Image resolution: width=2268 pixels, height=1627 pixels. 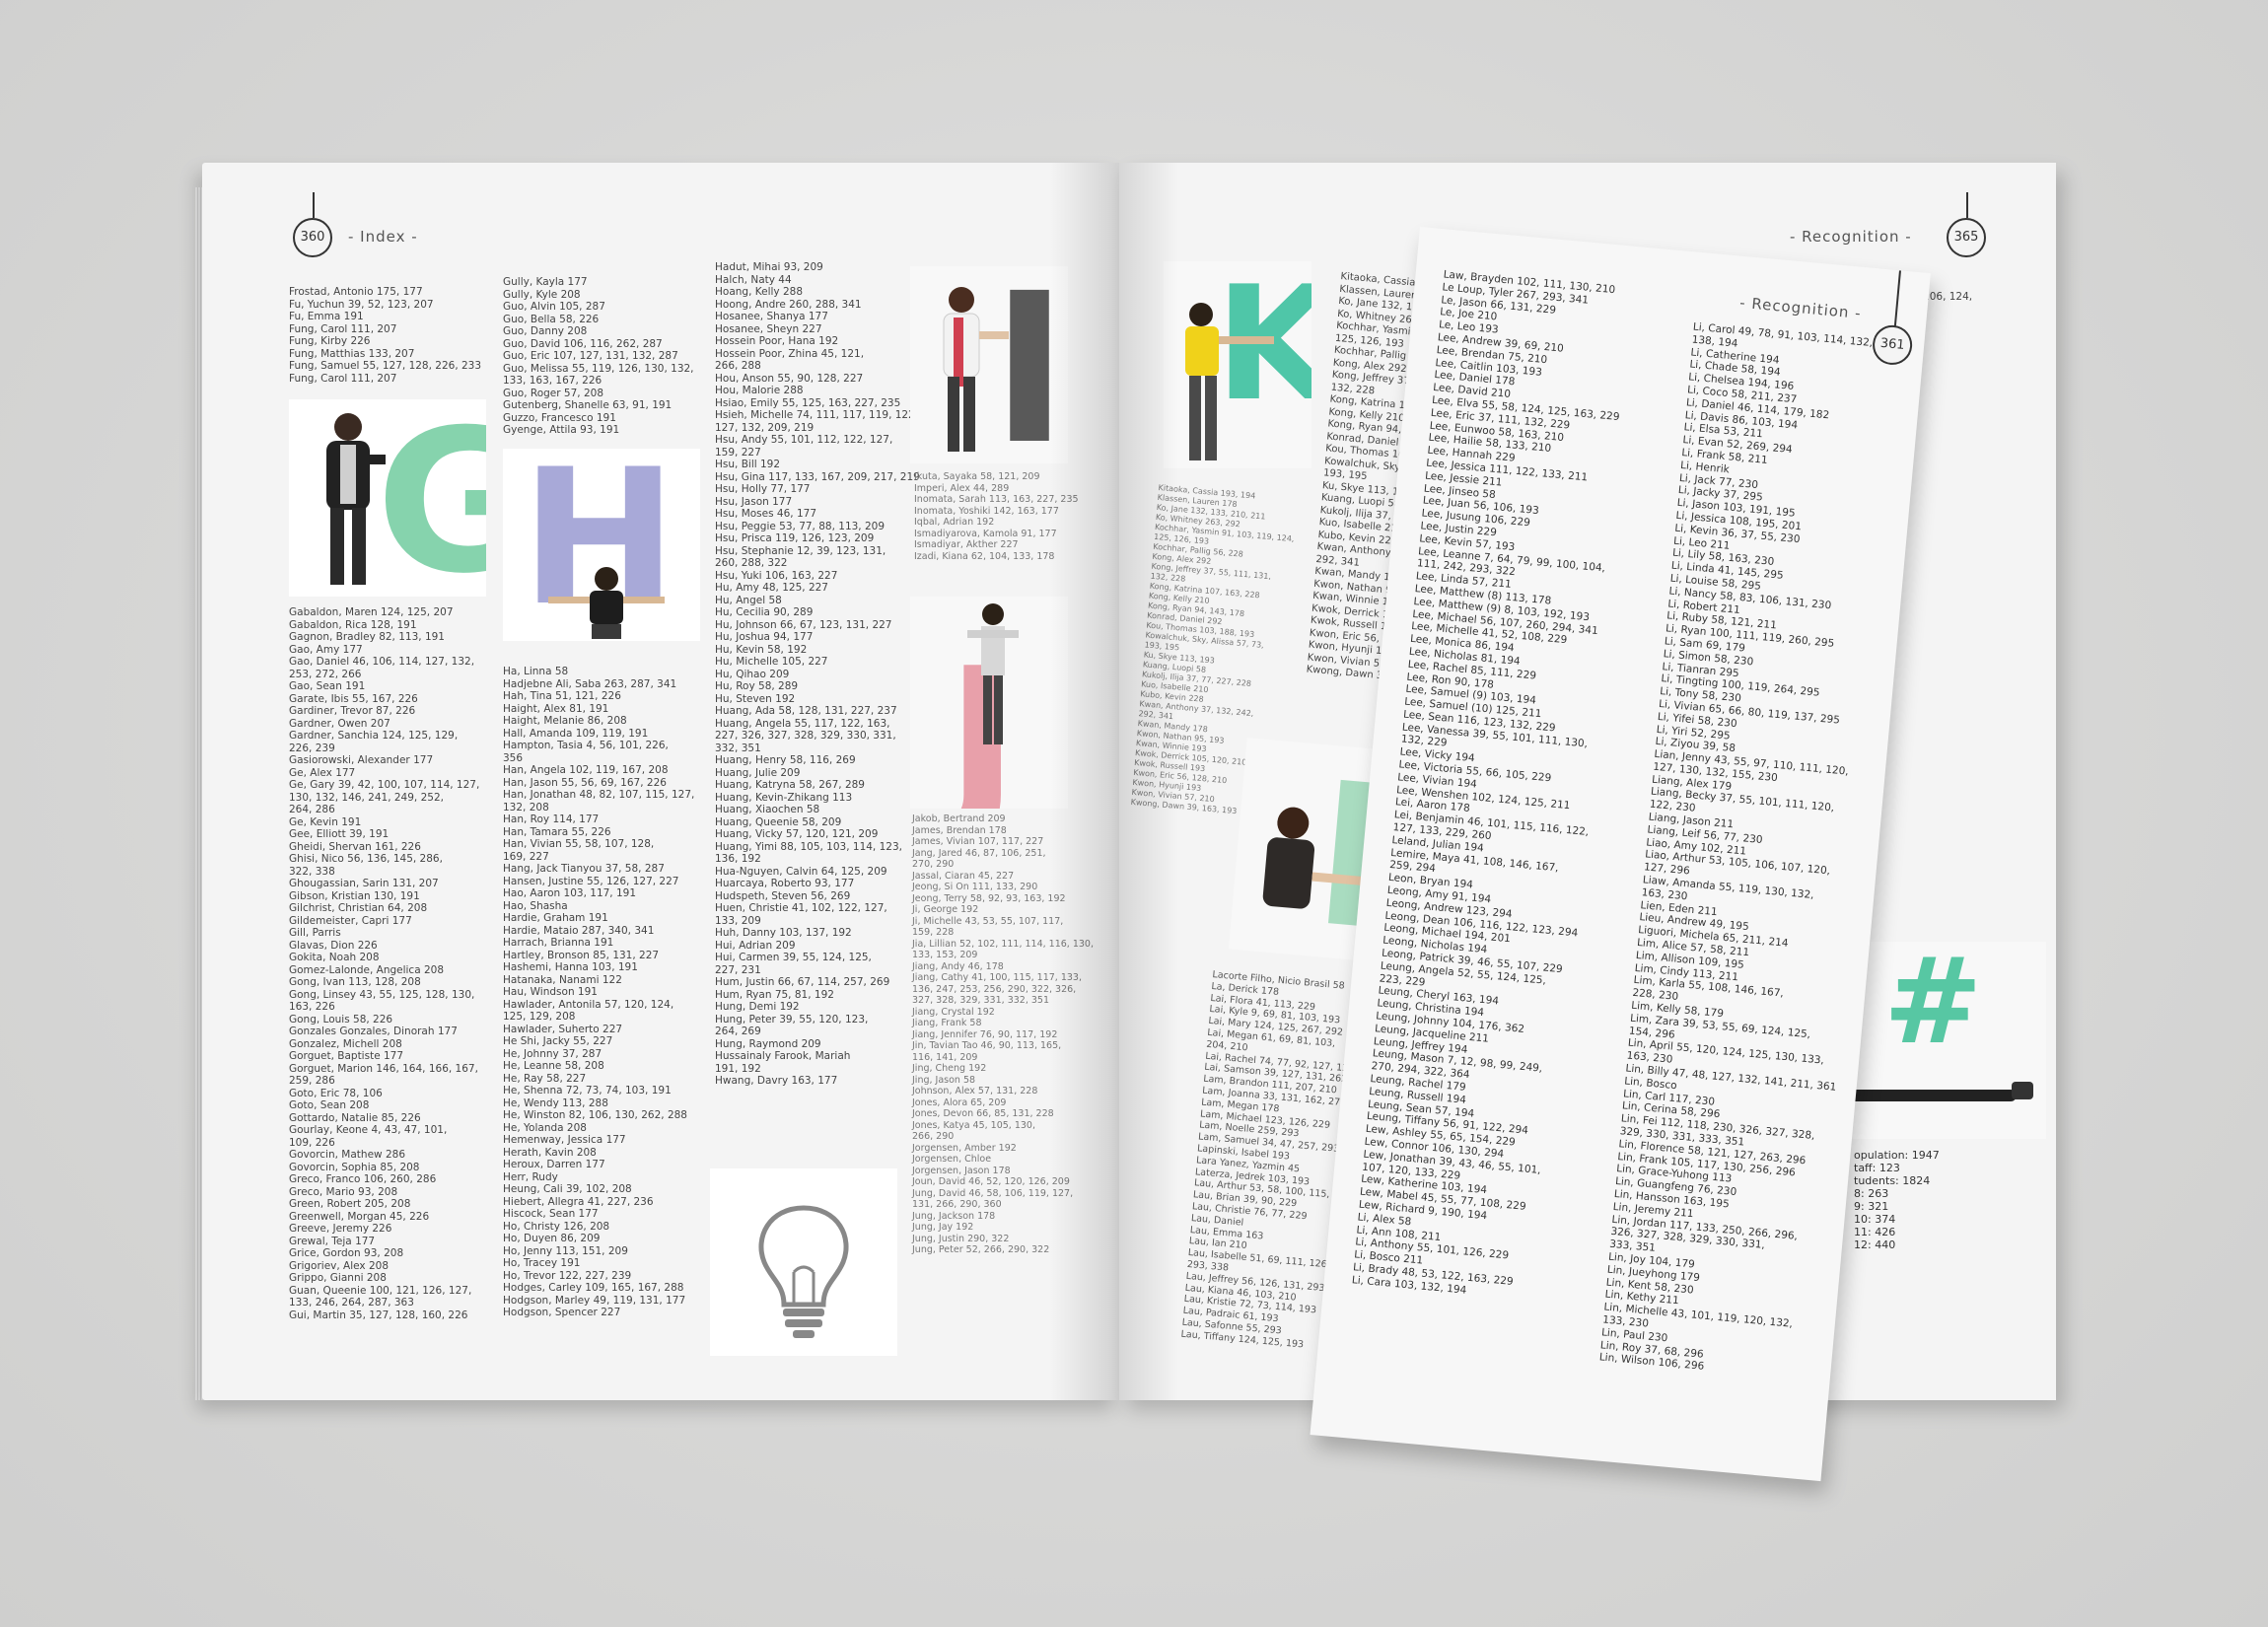 What do you see at coordinates (975, 1091) in the screenshot?
I see `index-entry: Johnson, Alex 57, 131, 228` at bounding box center [975, 1091].